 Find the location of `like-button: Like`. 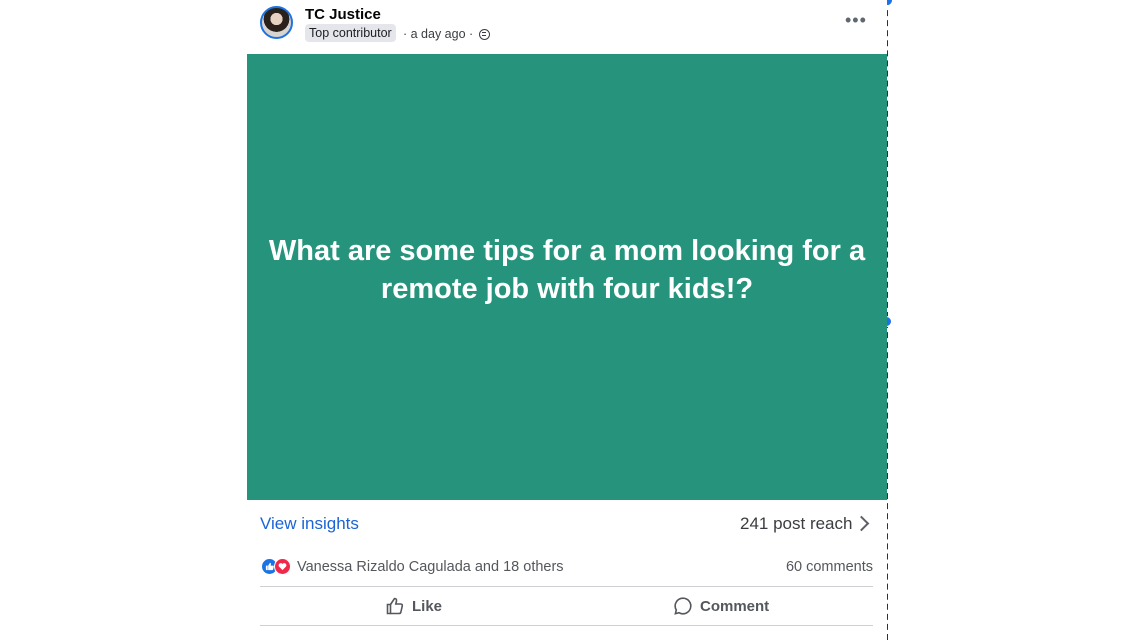

like-button: Like is located at coordinates (413, 606).